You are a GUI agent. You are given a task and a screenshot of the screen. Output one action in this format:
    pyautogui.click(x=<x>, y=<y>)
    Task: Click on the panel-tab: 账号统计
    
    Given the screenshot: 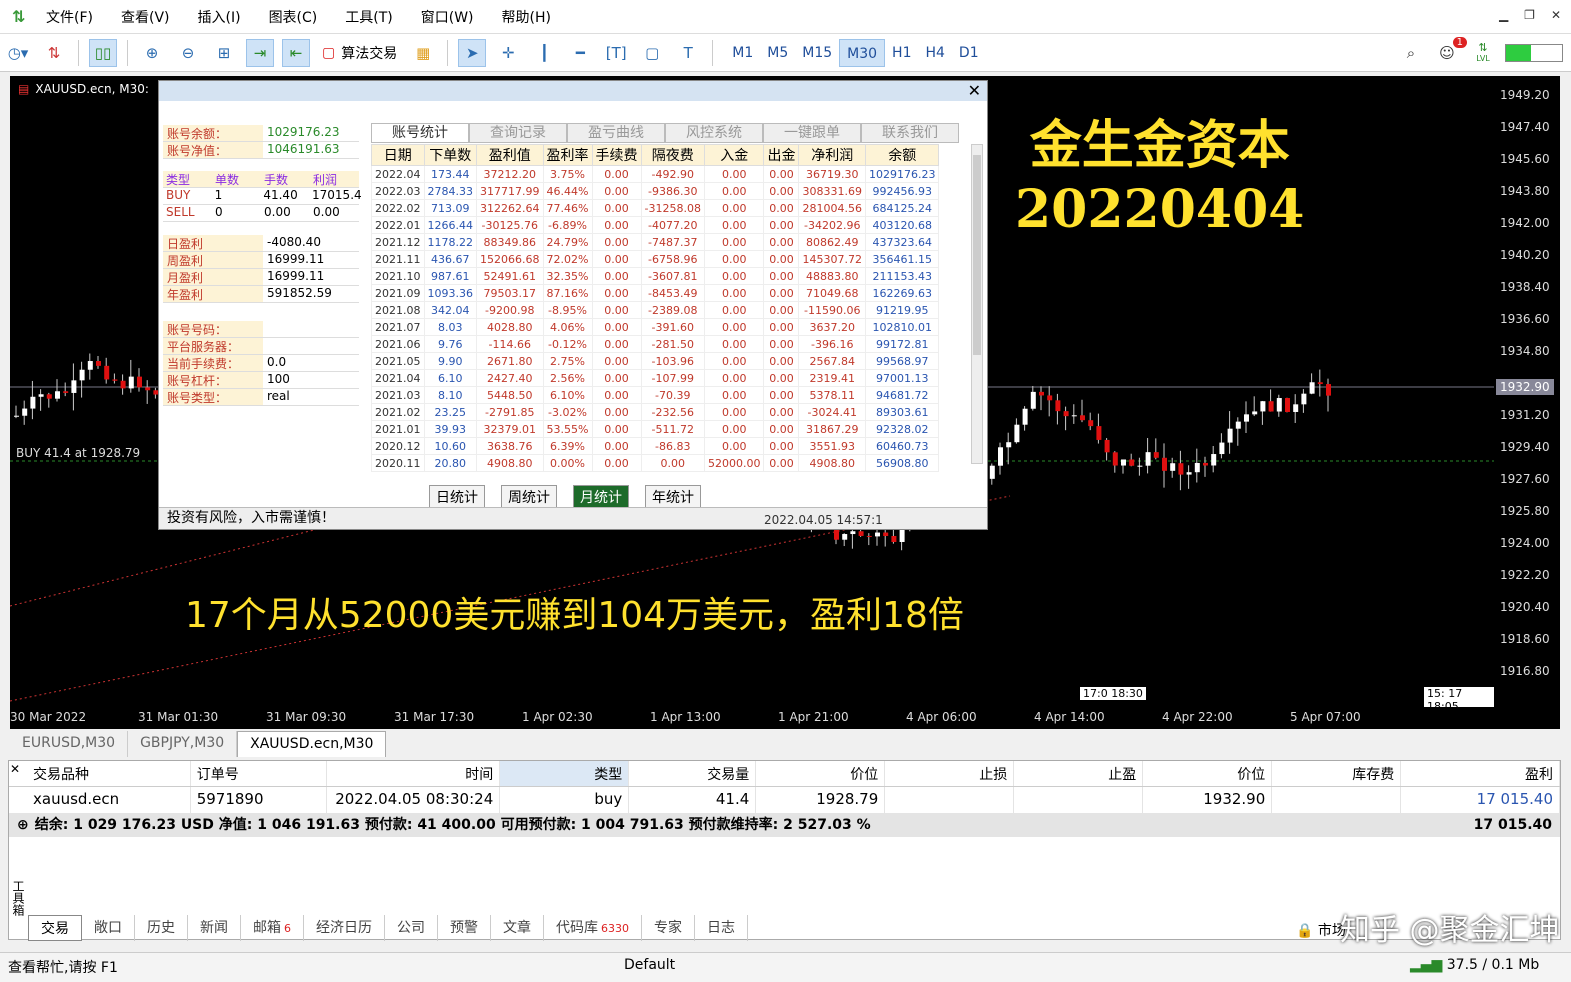 What is the action you would take?
    pyautogui.click(x=420, y=133)
    